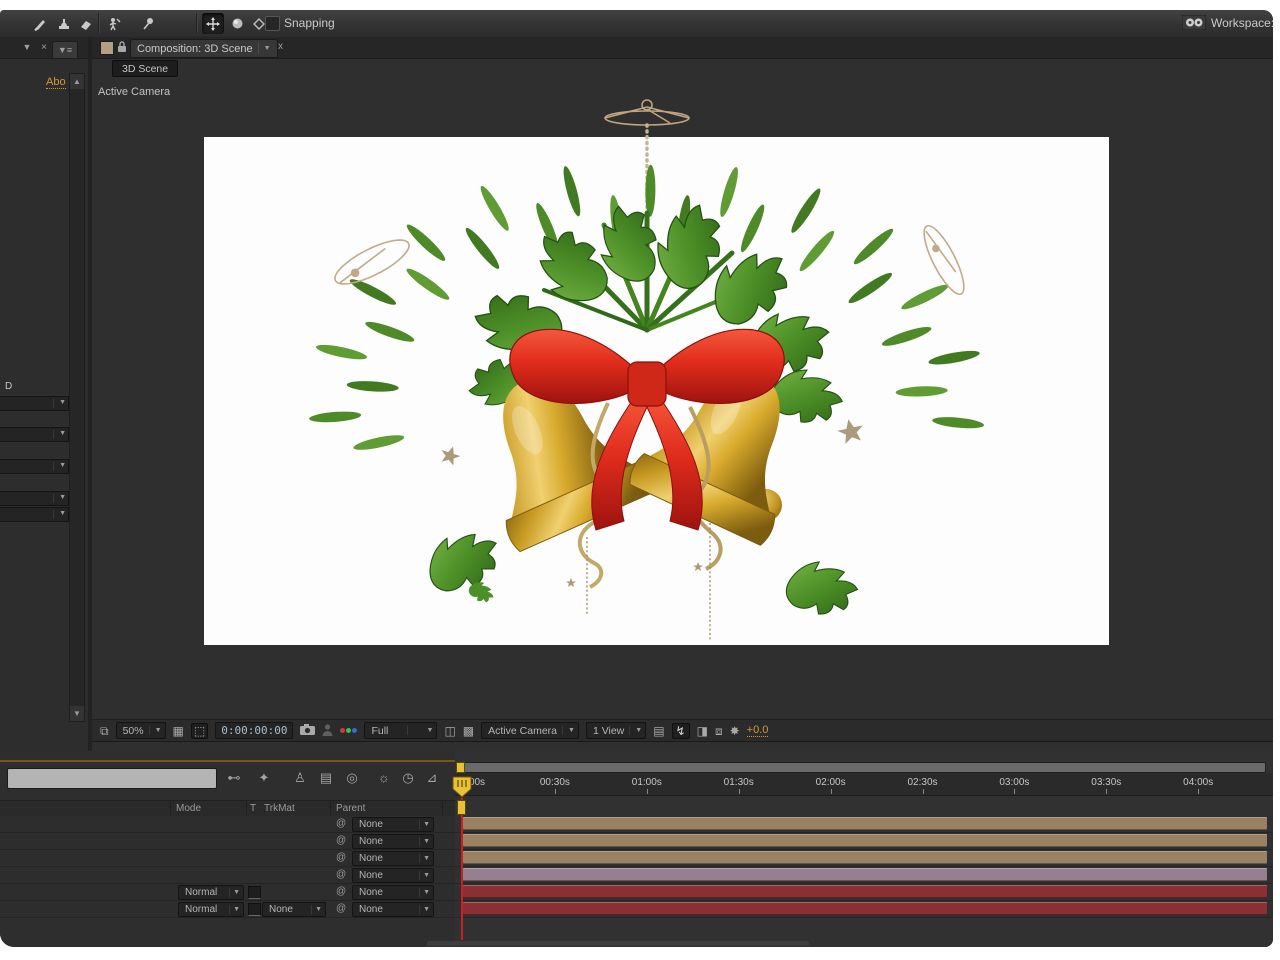 The width and height of the screenshot is (1280, 960). I want to click on timeline-layer-row: Normal ▼ @ None ▼, so click(227, 892).